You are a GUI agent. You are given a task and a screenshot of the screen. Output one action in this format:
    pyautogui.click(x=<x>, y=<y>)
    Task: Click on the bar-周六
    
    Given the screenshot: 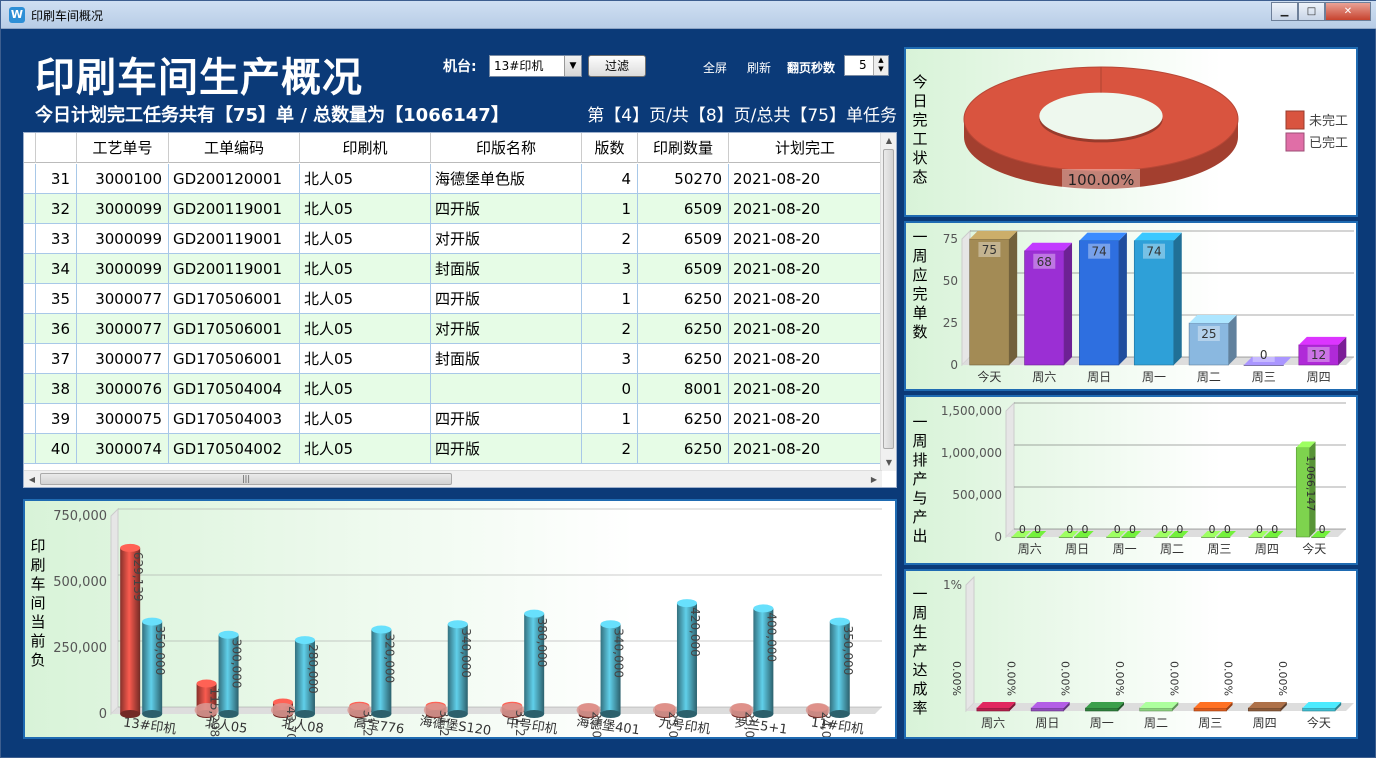 What is the action you would take?
    pyautogui.click(x=996, y=707)
    